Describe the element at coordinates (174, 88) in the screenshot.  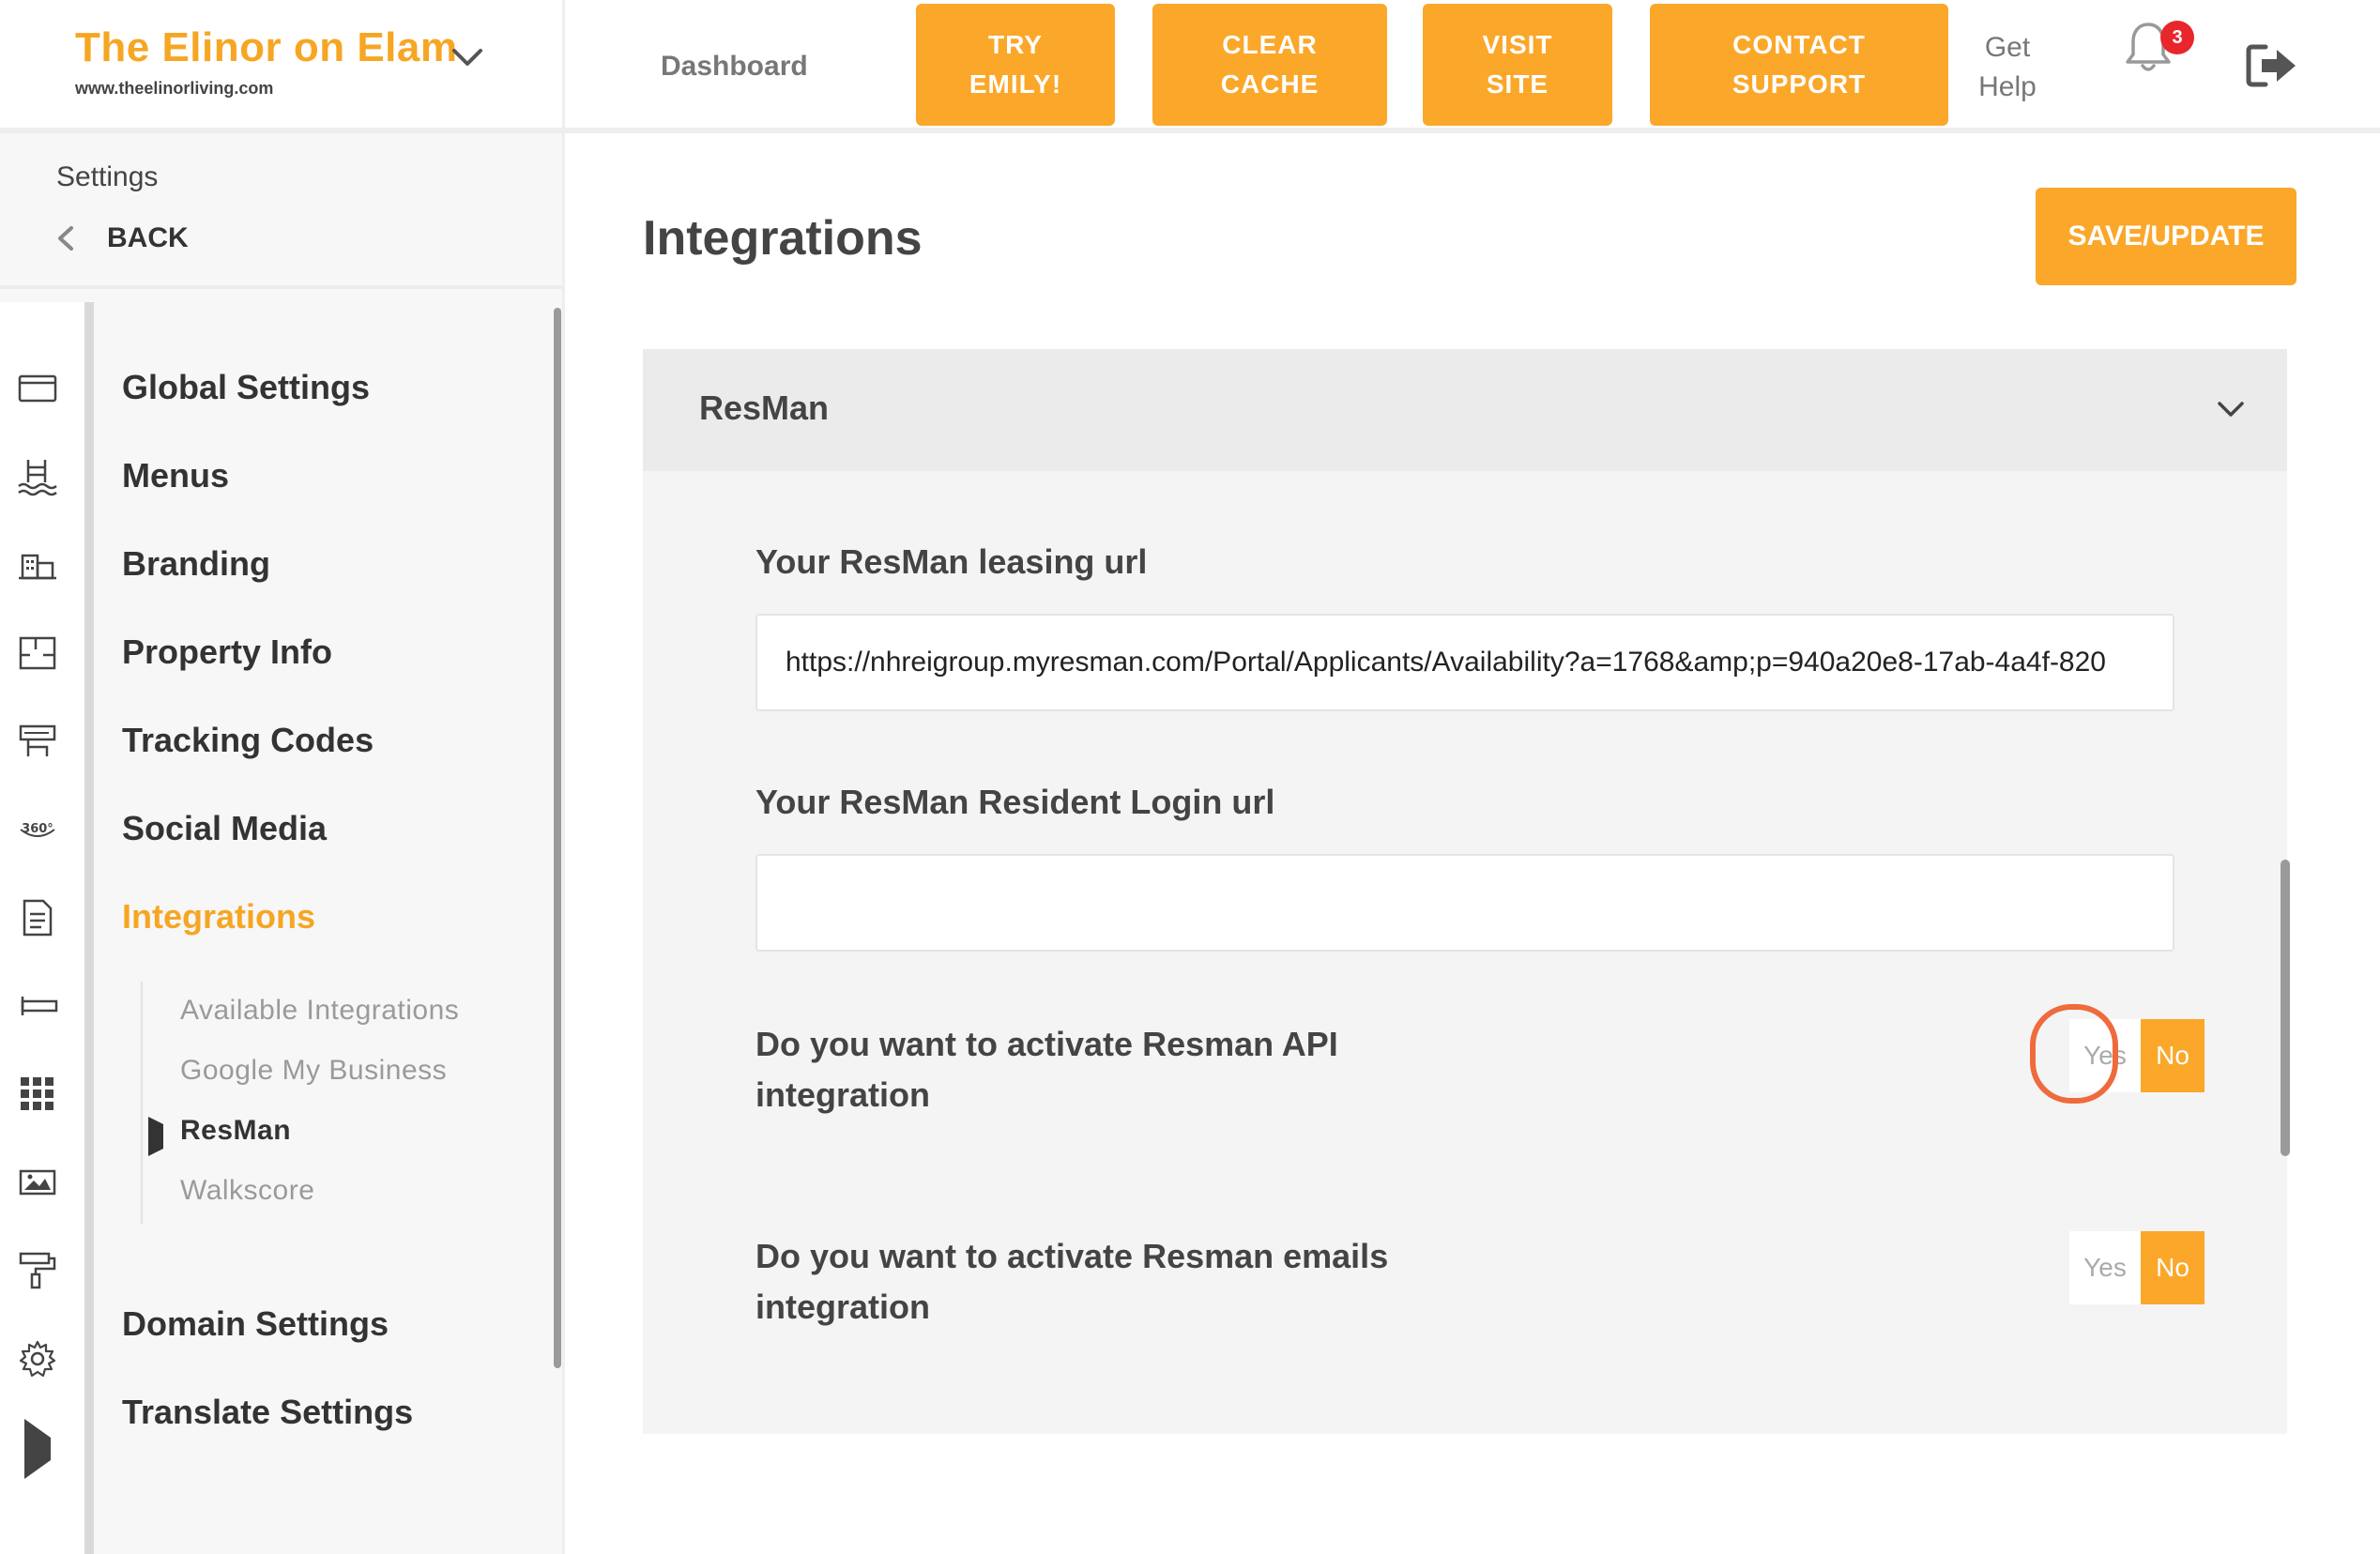
I see `property-url: www.theelinorliving.com` at that location.